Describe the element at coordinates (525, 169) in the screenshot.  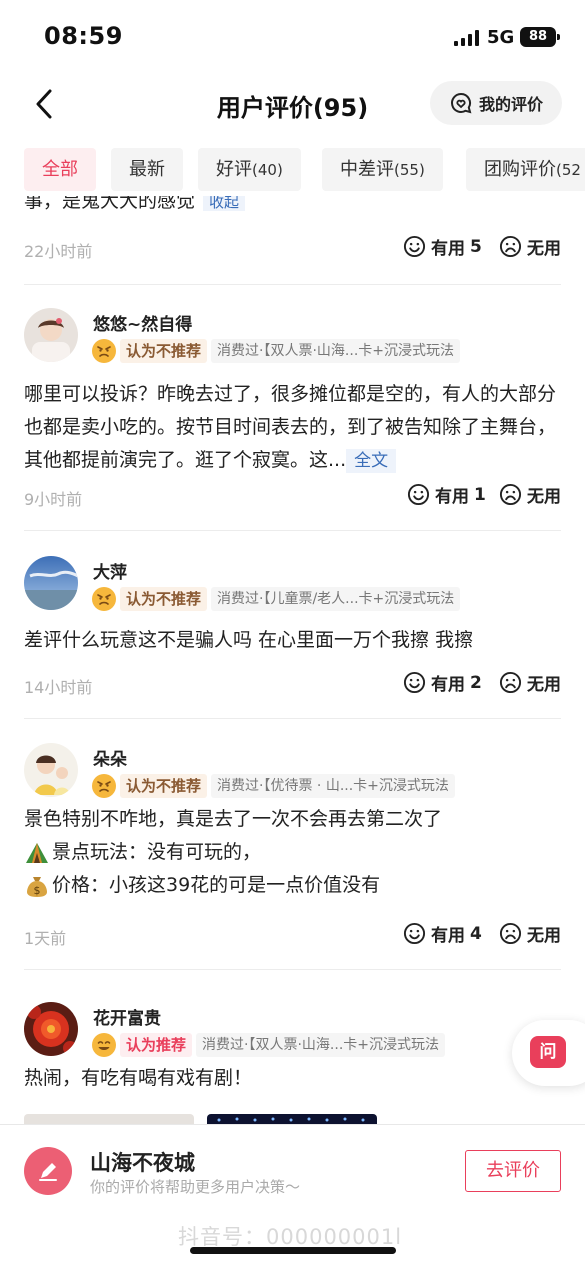
I see `tab-group-buy: 团购评价(52` at that location.